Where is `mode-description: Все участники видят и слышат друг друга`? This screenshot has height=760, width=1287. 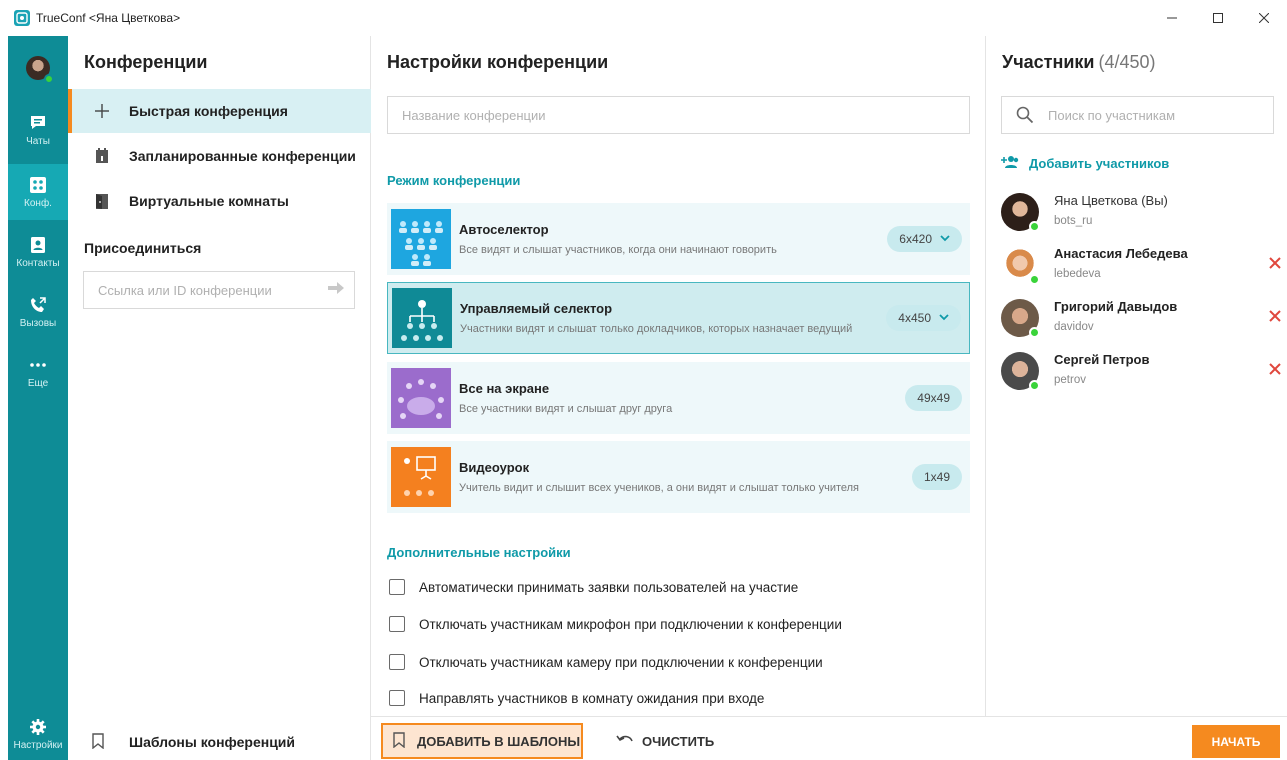 mode-description: Все участники видят и слышат друг друга is located at coordinates (566, 408).